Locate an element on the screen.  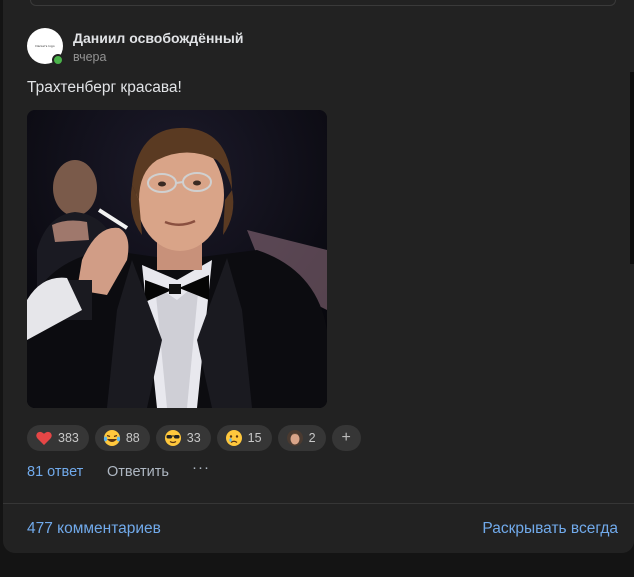
plus-icon: + is located at coordinates (346, 437).